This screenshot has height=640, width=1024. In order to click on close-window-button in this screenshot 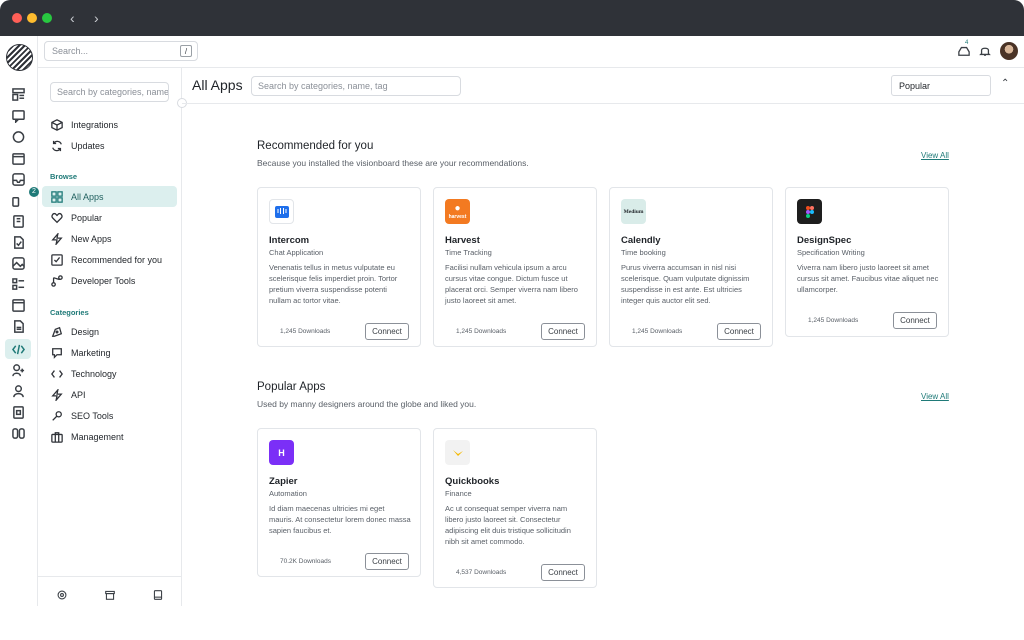, I will do `click(17, 18)`.